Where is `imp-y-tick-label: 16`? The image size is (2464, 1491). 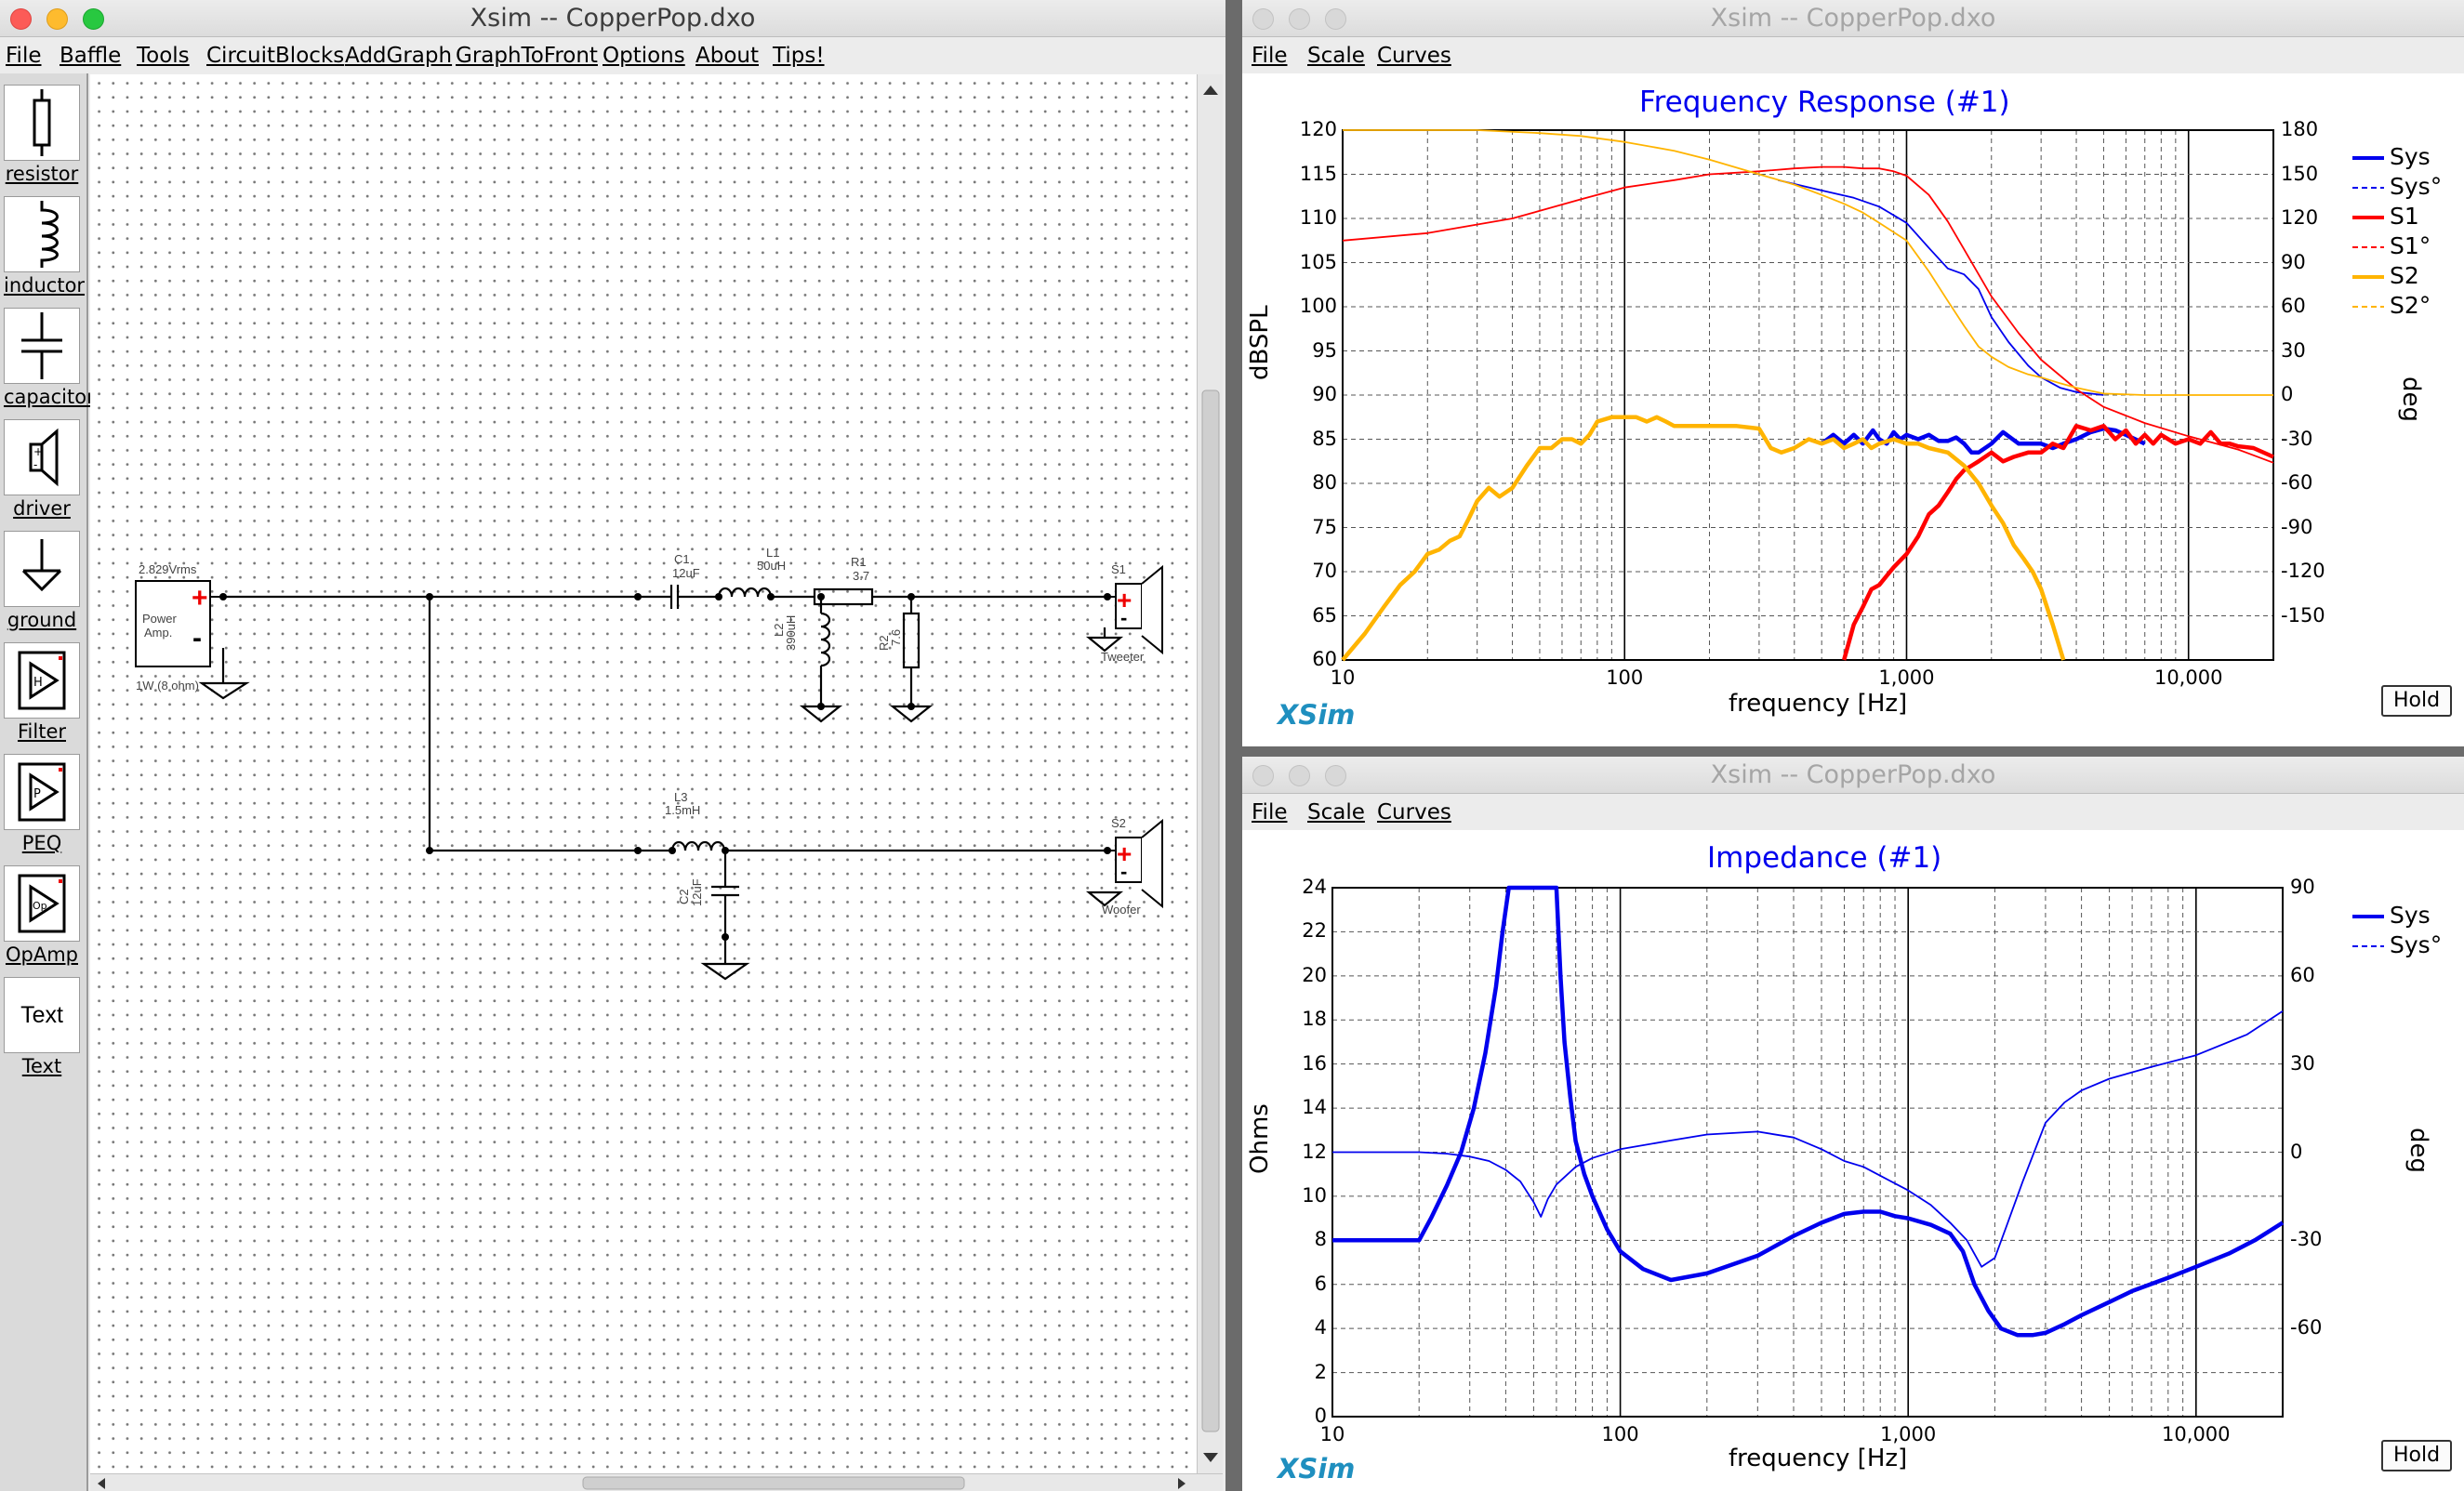
imp-y-tick-label: 16 is located at coordinates (1314, 1063).